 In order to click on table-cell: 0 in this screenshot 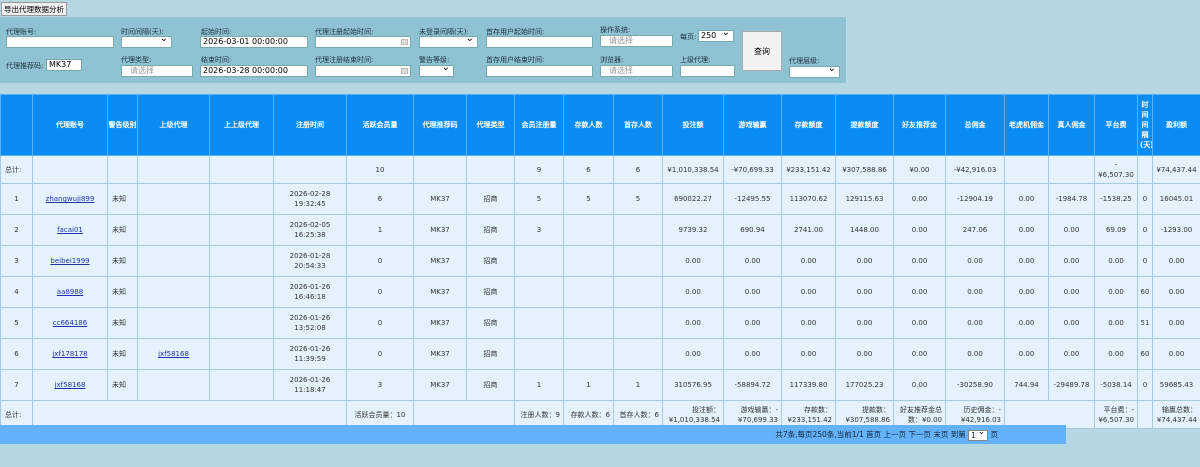, I will do `click(1145, 385)`.